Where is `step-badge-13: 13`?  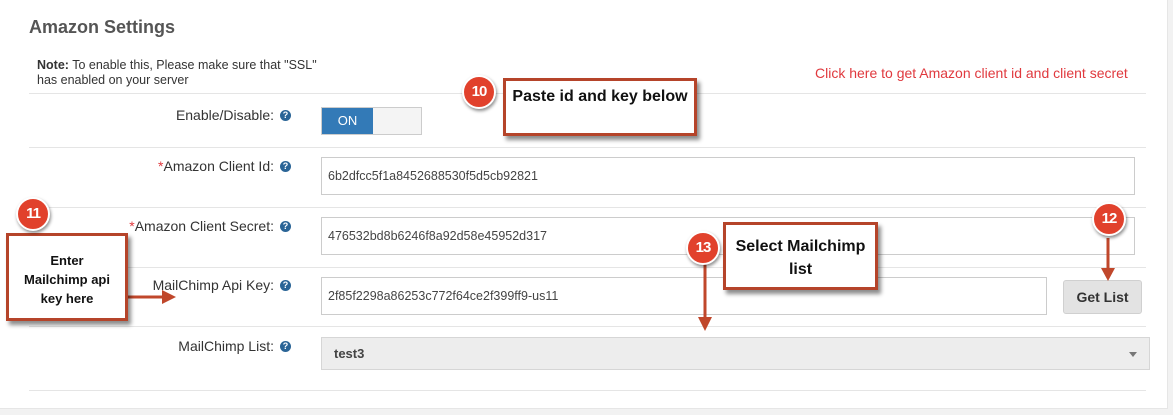
step-badge-13: 13 is located at coordinates (703, 248).